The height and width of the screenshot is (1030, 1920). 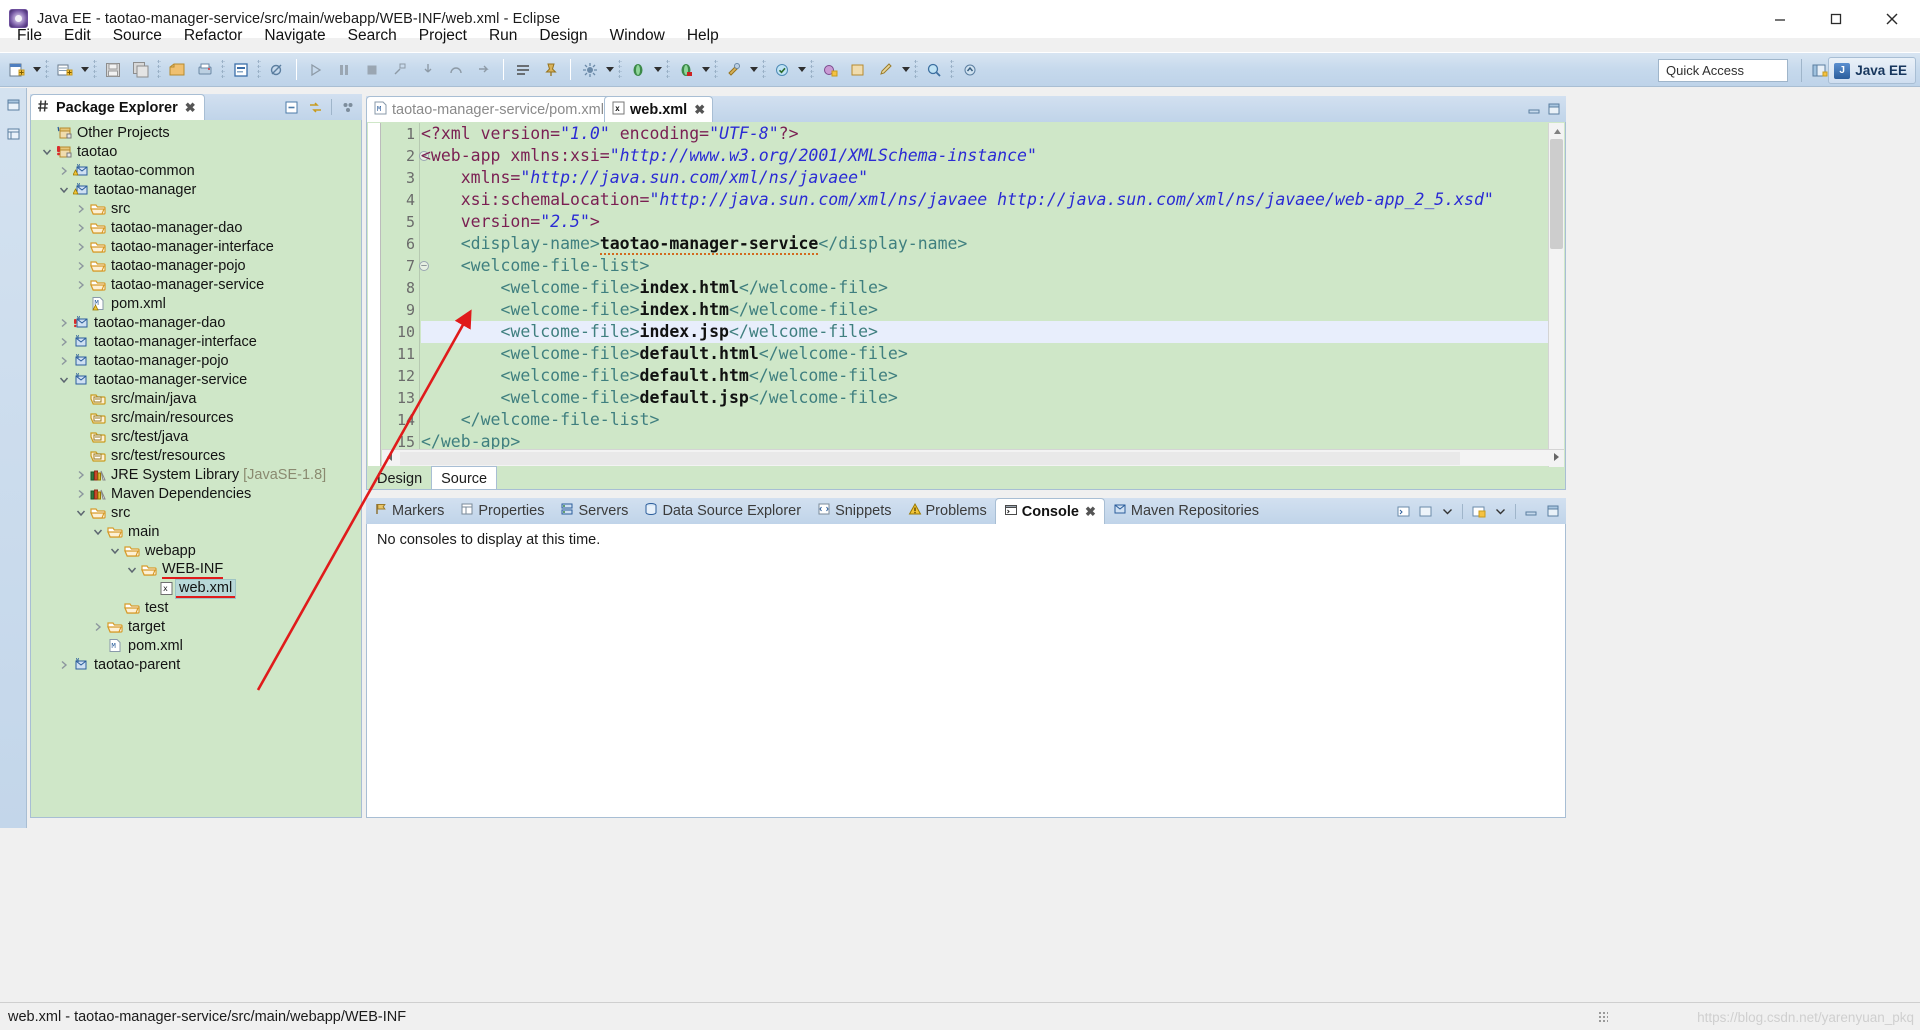 I want to click on save-all-icon, so click(x=141, y=70).